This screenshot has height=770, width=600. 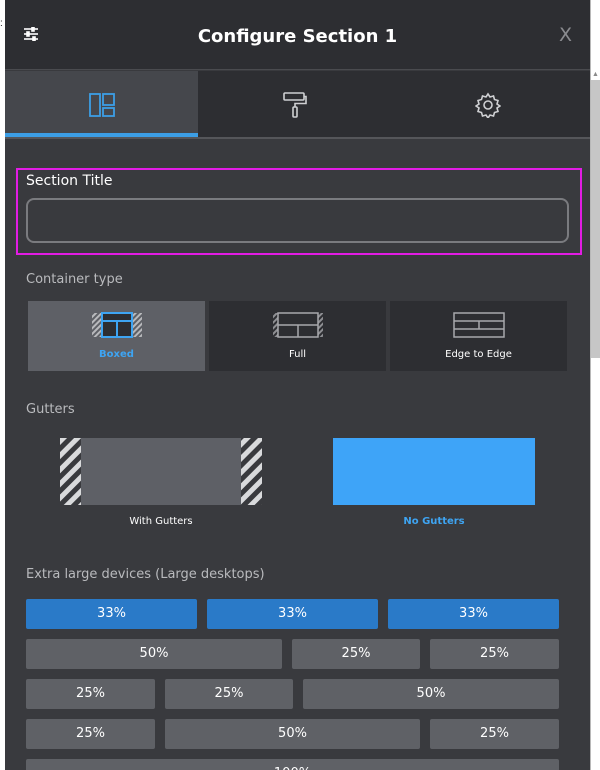 I want to click on panel-title: Configure Section 1, so click(x=297, y=36).